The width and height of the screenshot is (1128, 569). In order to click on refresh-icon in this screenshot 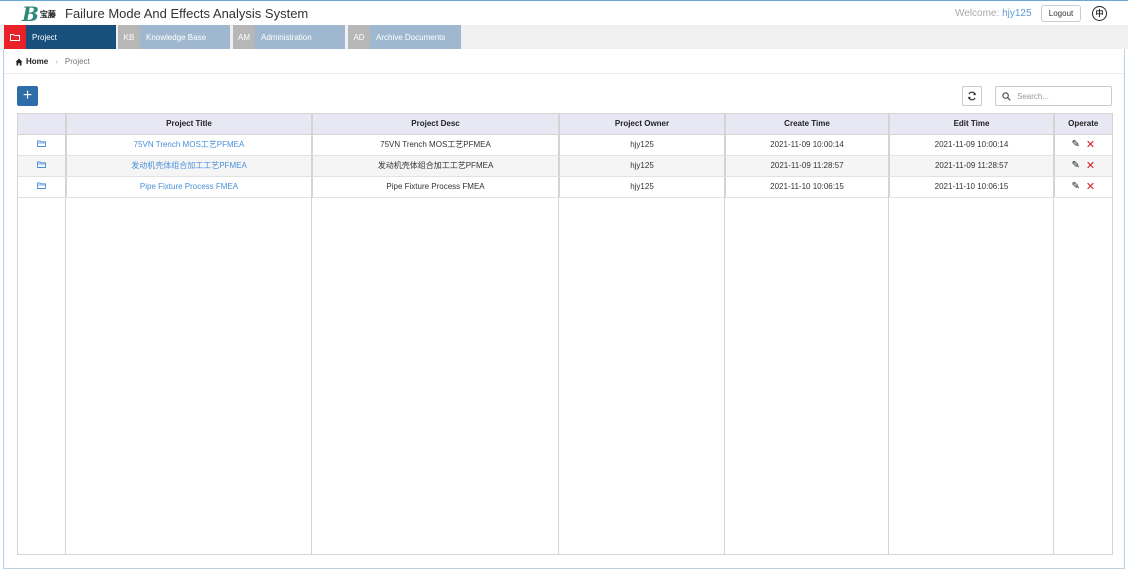, I will do `click(972, 96)`.